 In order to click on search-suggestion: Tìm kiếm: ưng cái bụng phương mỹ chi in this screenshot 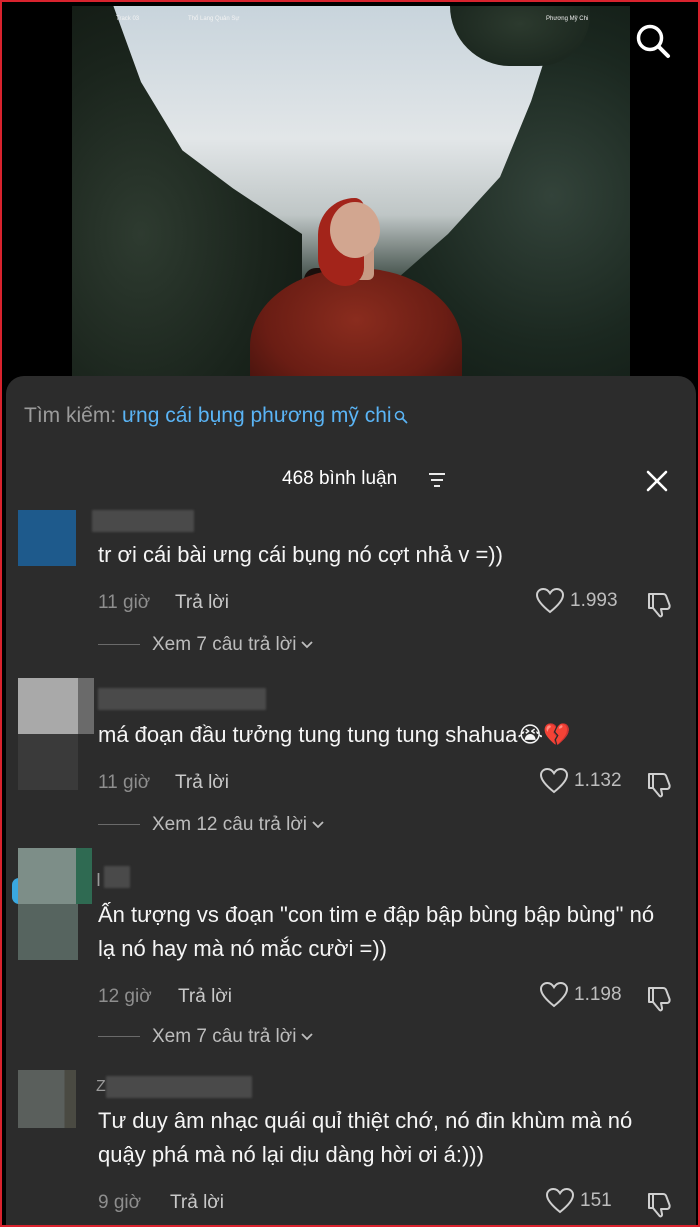, I will do `click(216, 417)`.